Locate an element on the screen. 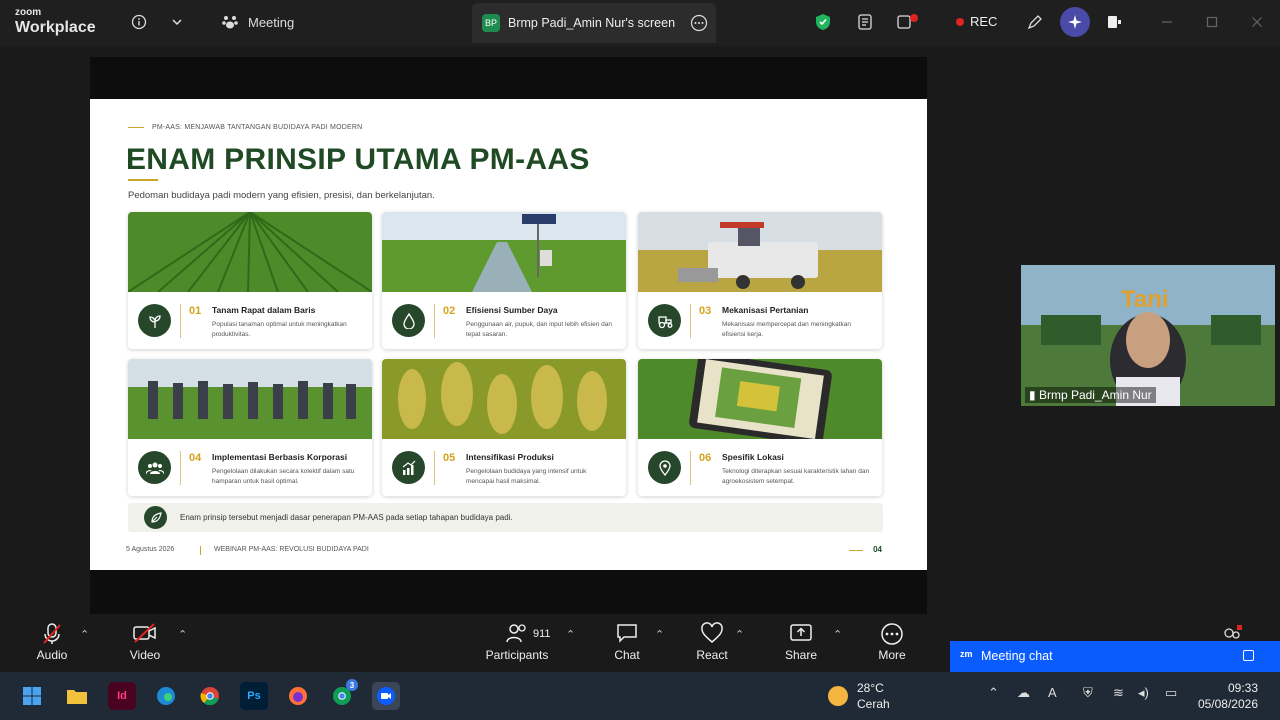  footer-date: 5 Agustus 2026 is located at coordinates (150, 549).